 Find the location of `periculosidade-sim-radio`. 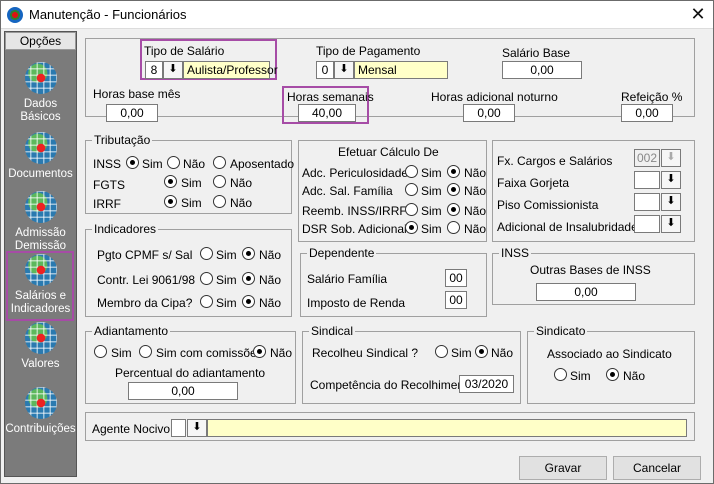

periculosidade-sim-radio is located at coordinates (411, 171).